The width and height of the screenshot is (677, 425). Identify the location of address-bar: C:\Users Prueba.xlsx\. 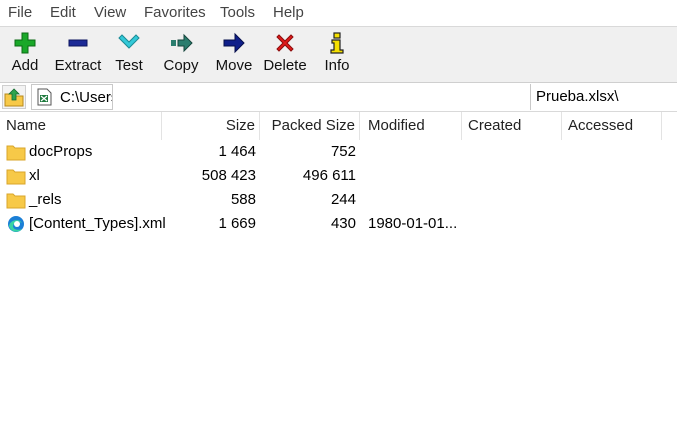
(338, 97).